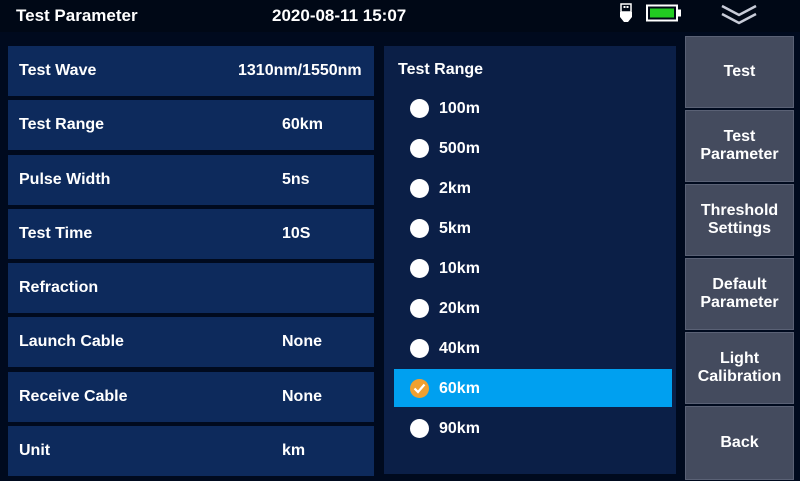 The image size is (800, 481). What do you see at coordinates (441, 69) in the screenshot?
I see `panel-title: Test Range` at bounding box center [441, 69].